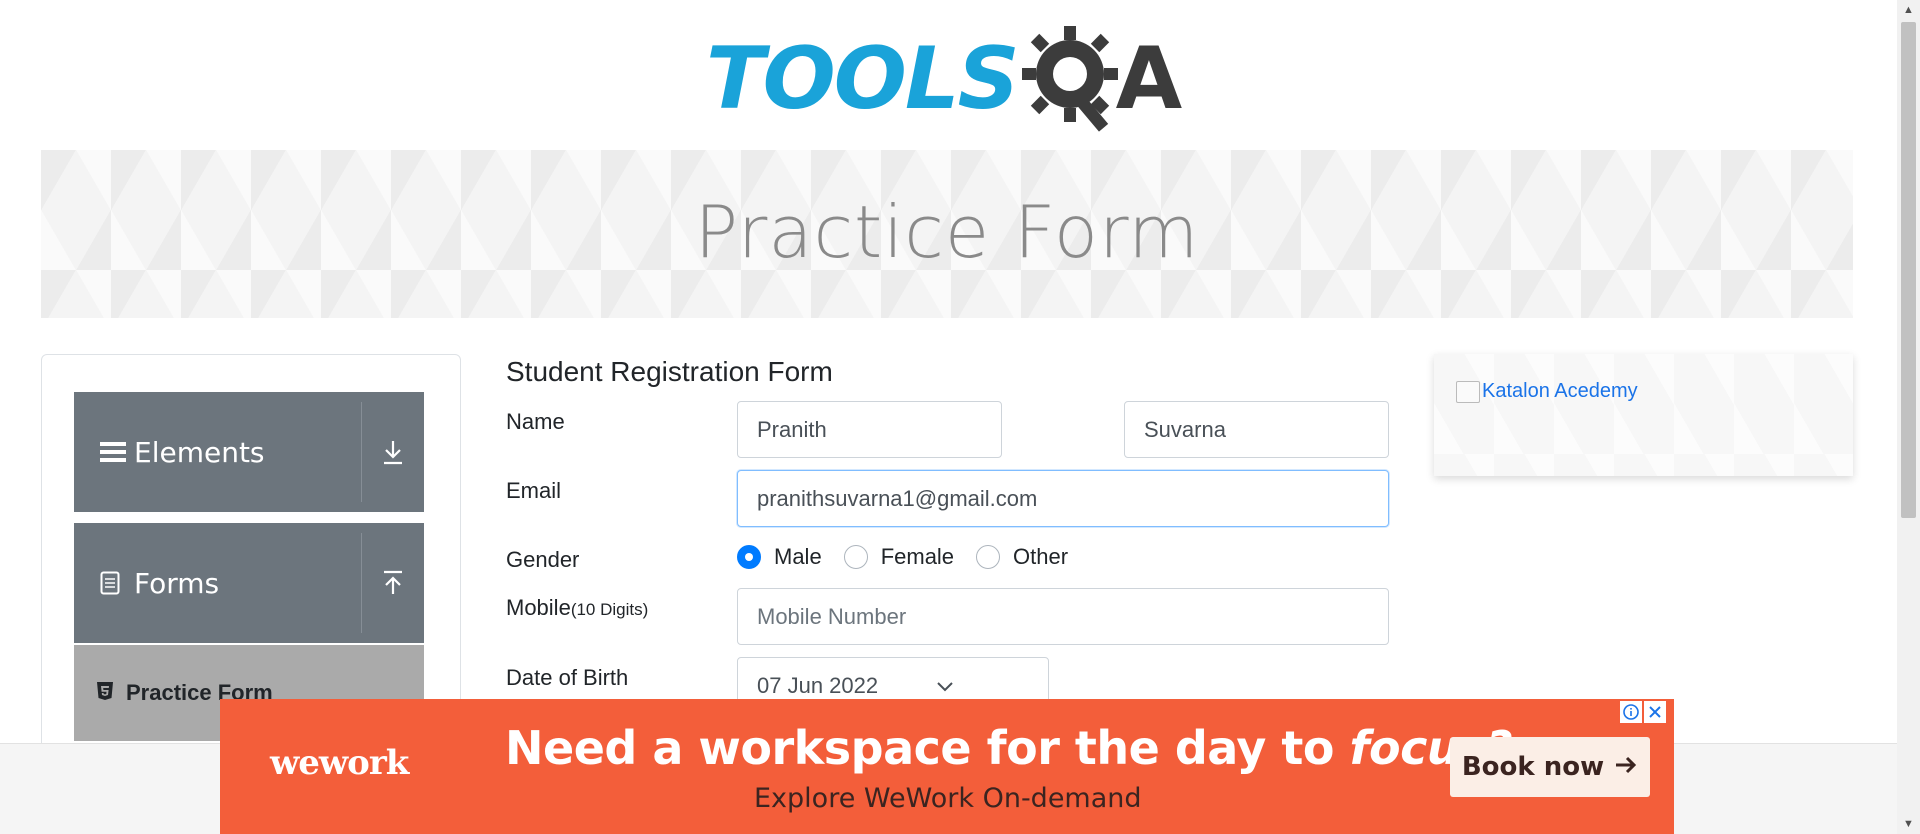 This screenshot has height=834, width=1920. Describe the element at coordinates (1631, 712) in the screenshot. I see `info-icon` at that location.